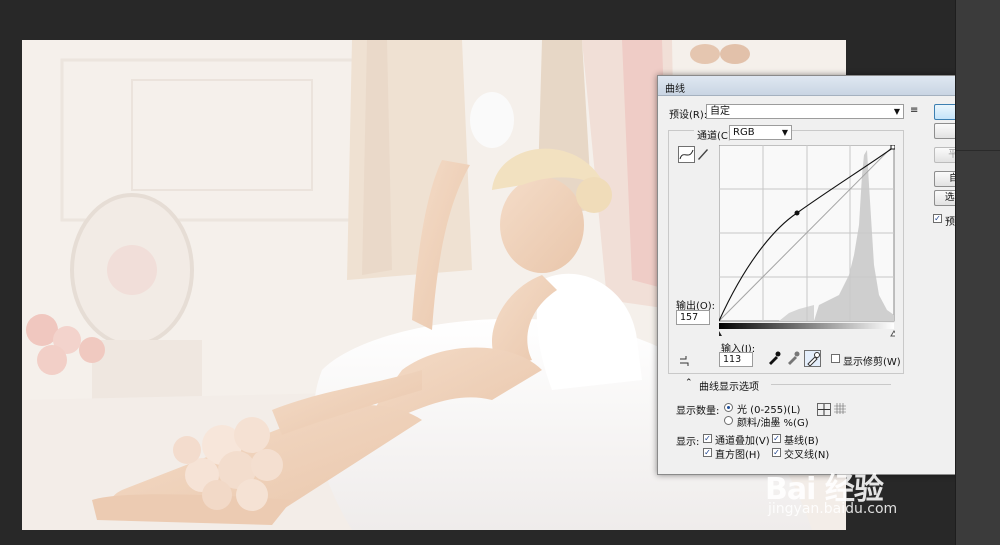  What do you see at coordinates (707, 438) in the screenshot?
I see `channel-overlay-checkbox: ✓` at bounding box center [707, 438].